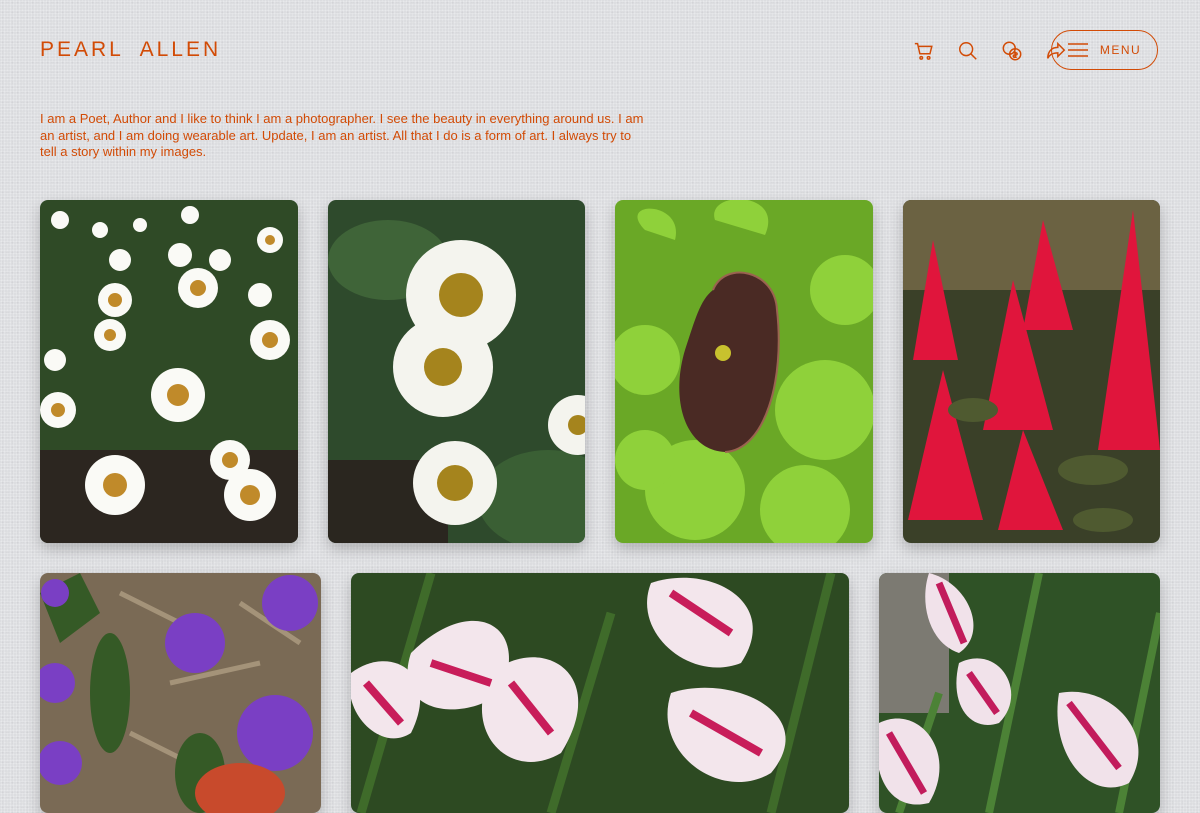 The width and height of the screenshot is (1200, 813). What do you see at coordinates (1012, 51) in the screenshot?
I see `currency-icon` at bounding box center [1012, 51].